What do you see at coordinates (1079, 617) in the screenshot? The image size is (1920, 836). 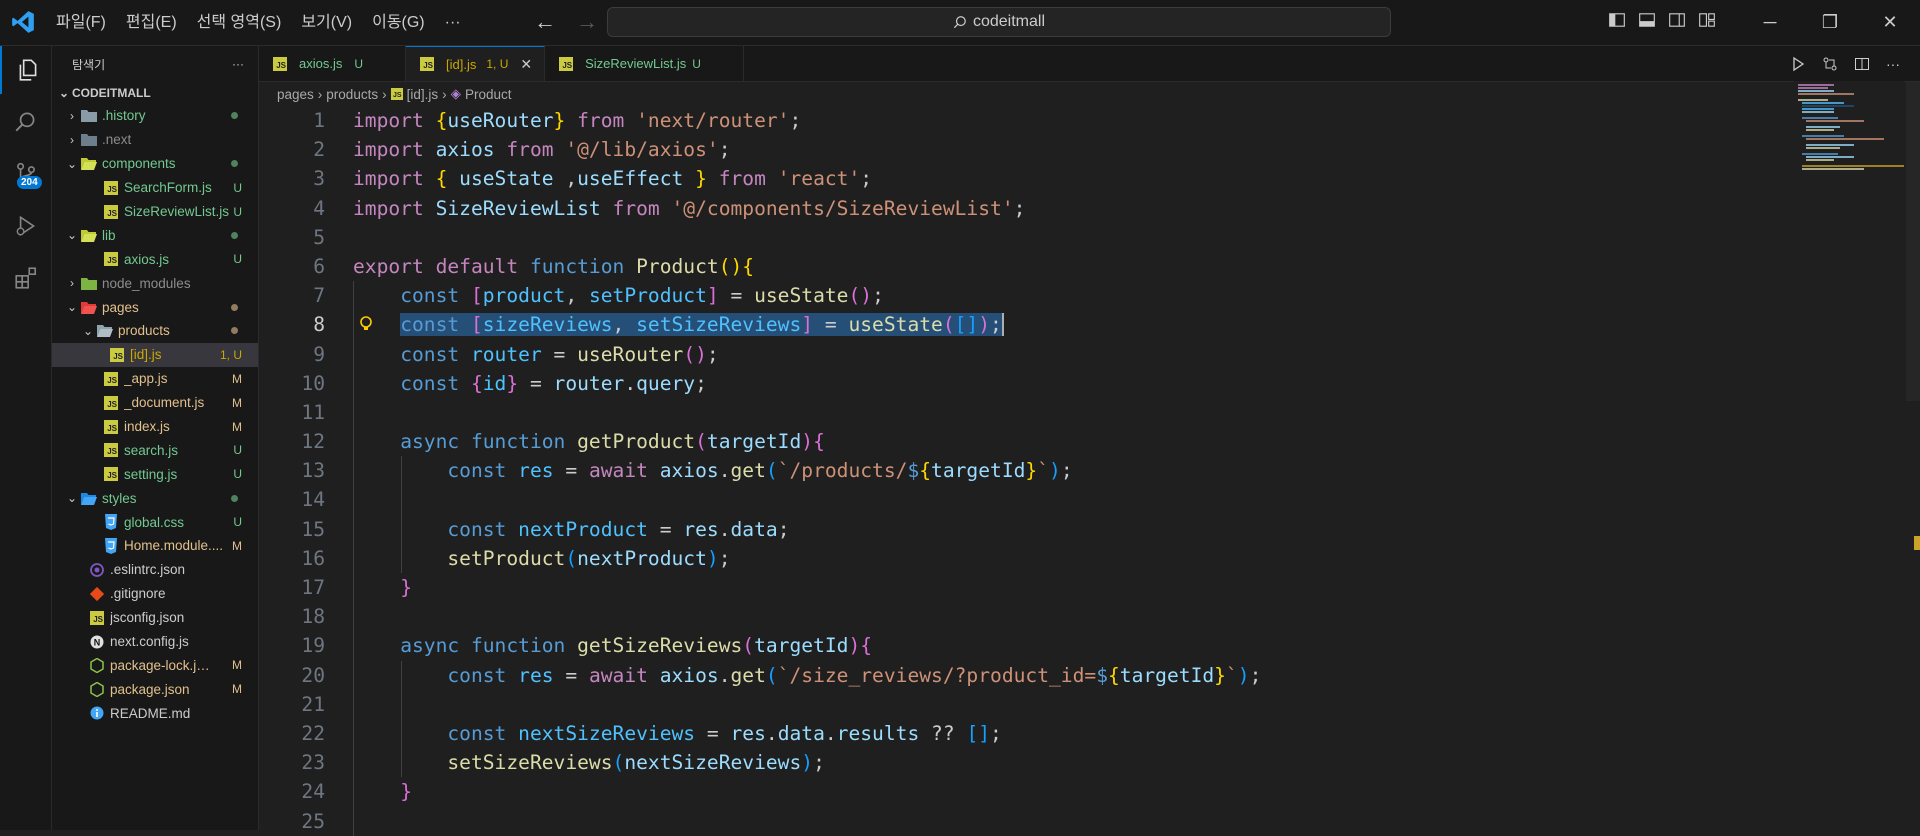 I see `code-line: 18` at bounding box center [1079, 617].